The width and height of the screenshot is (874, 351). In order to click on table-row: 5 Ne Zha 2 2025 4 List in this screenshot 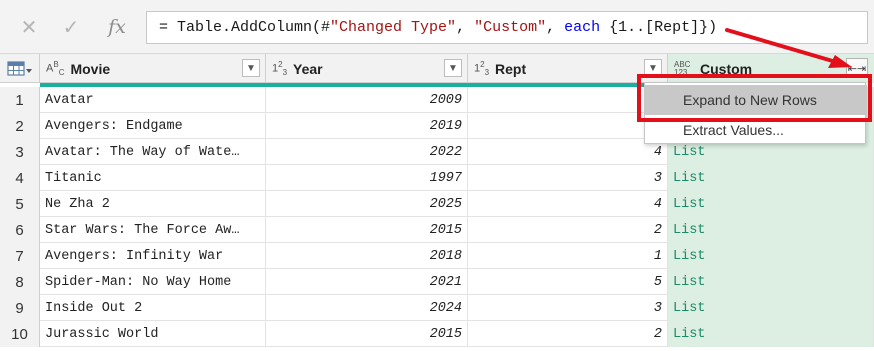, I will do `click(437, 204)`.